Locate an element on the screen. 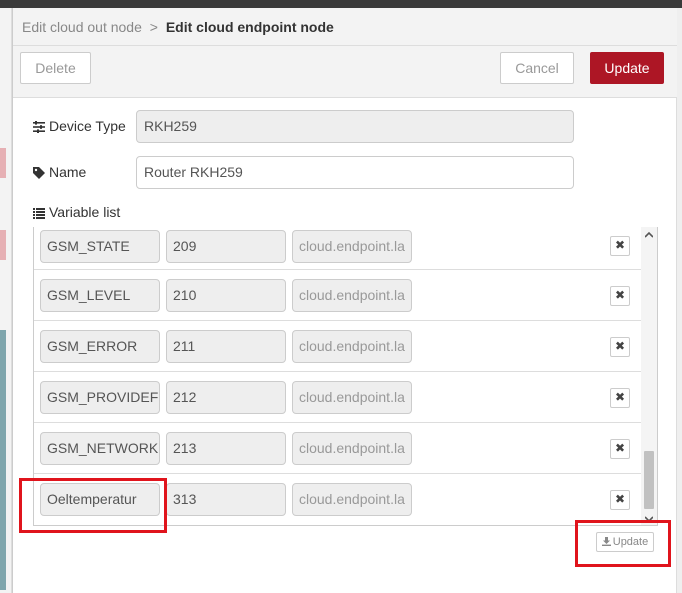 This screenshot has height=593, width=682. list-item: GSM_PROVIDEF 212 cloud.endpoint.la ✖ is located at coordinates (344, 397).